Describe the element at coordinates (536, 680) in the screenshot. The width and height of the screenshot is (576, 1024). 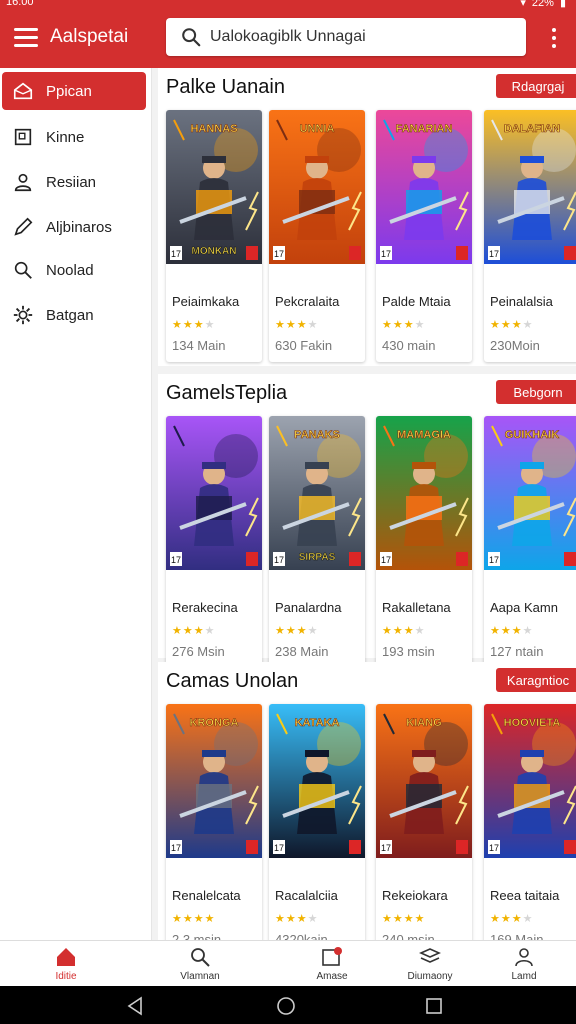
I see `section-more-button: Karagntioc` at that location.